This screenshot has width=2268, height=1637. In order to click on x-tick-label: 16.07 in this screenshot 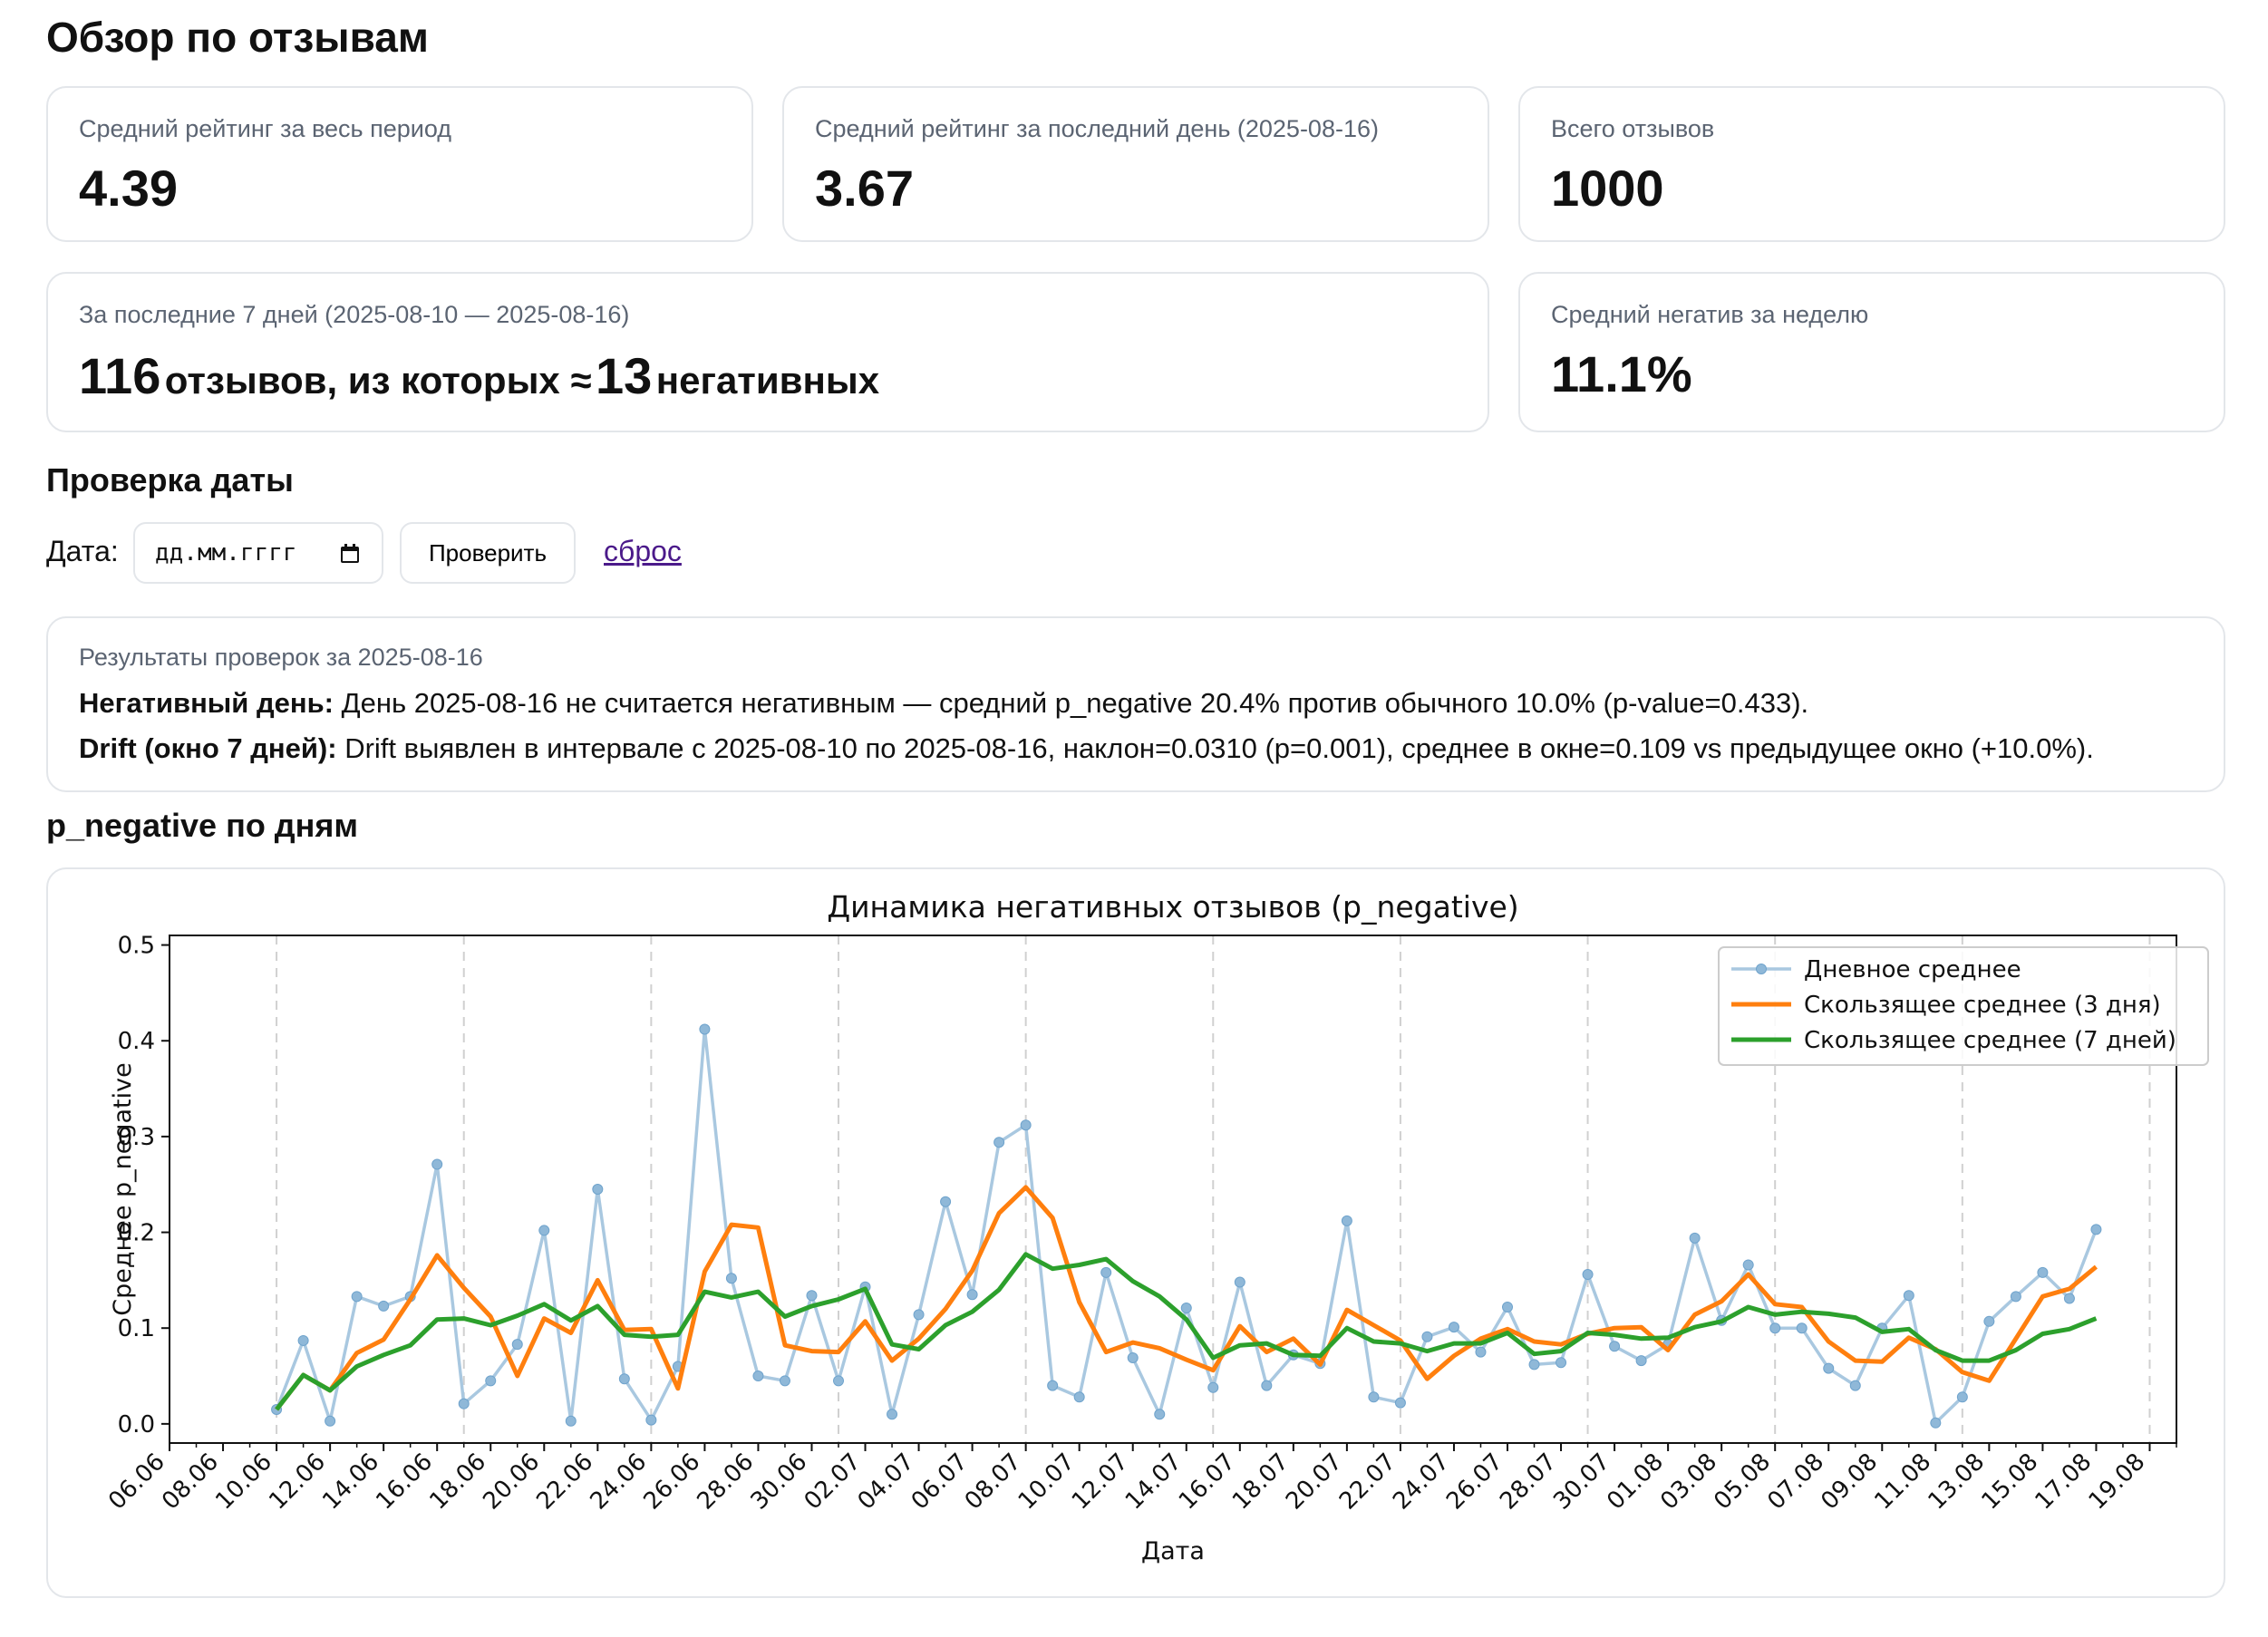, I will do `click(1208, 1482)`.